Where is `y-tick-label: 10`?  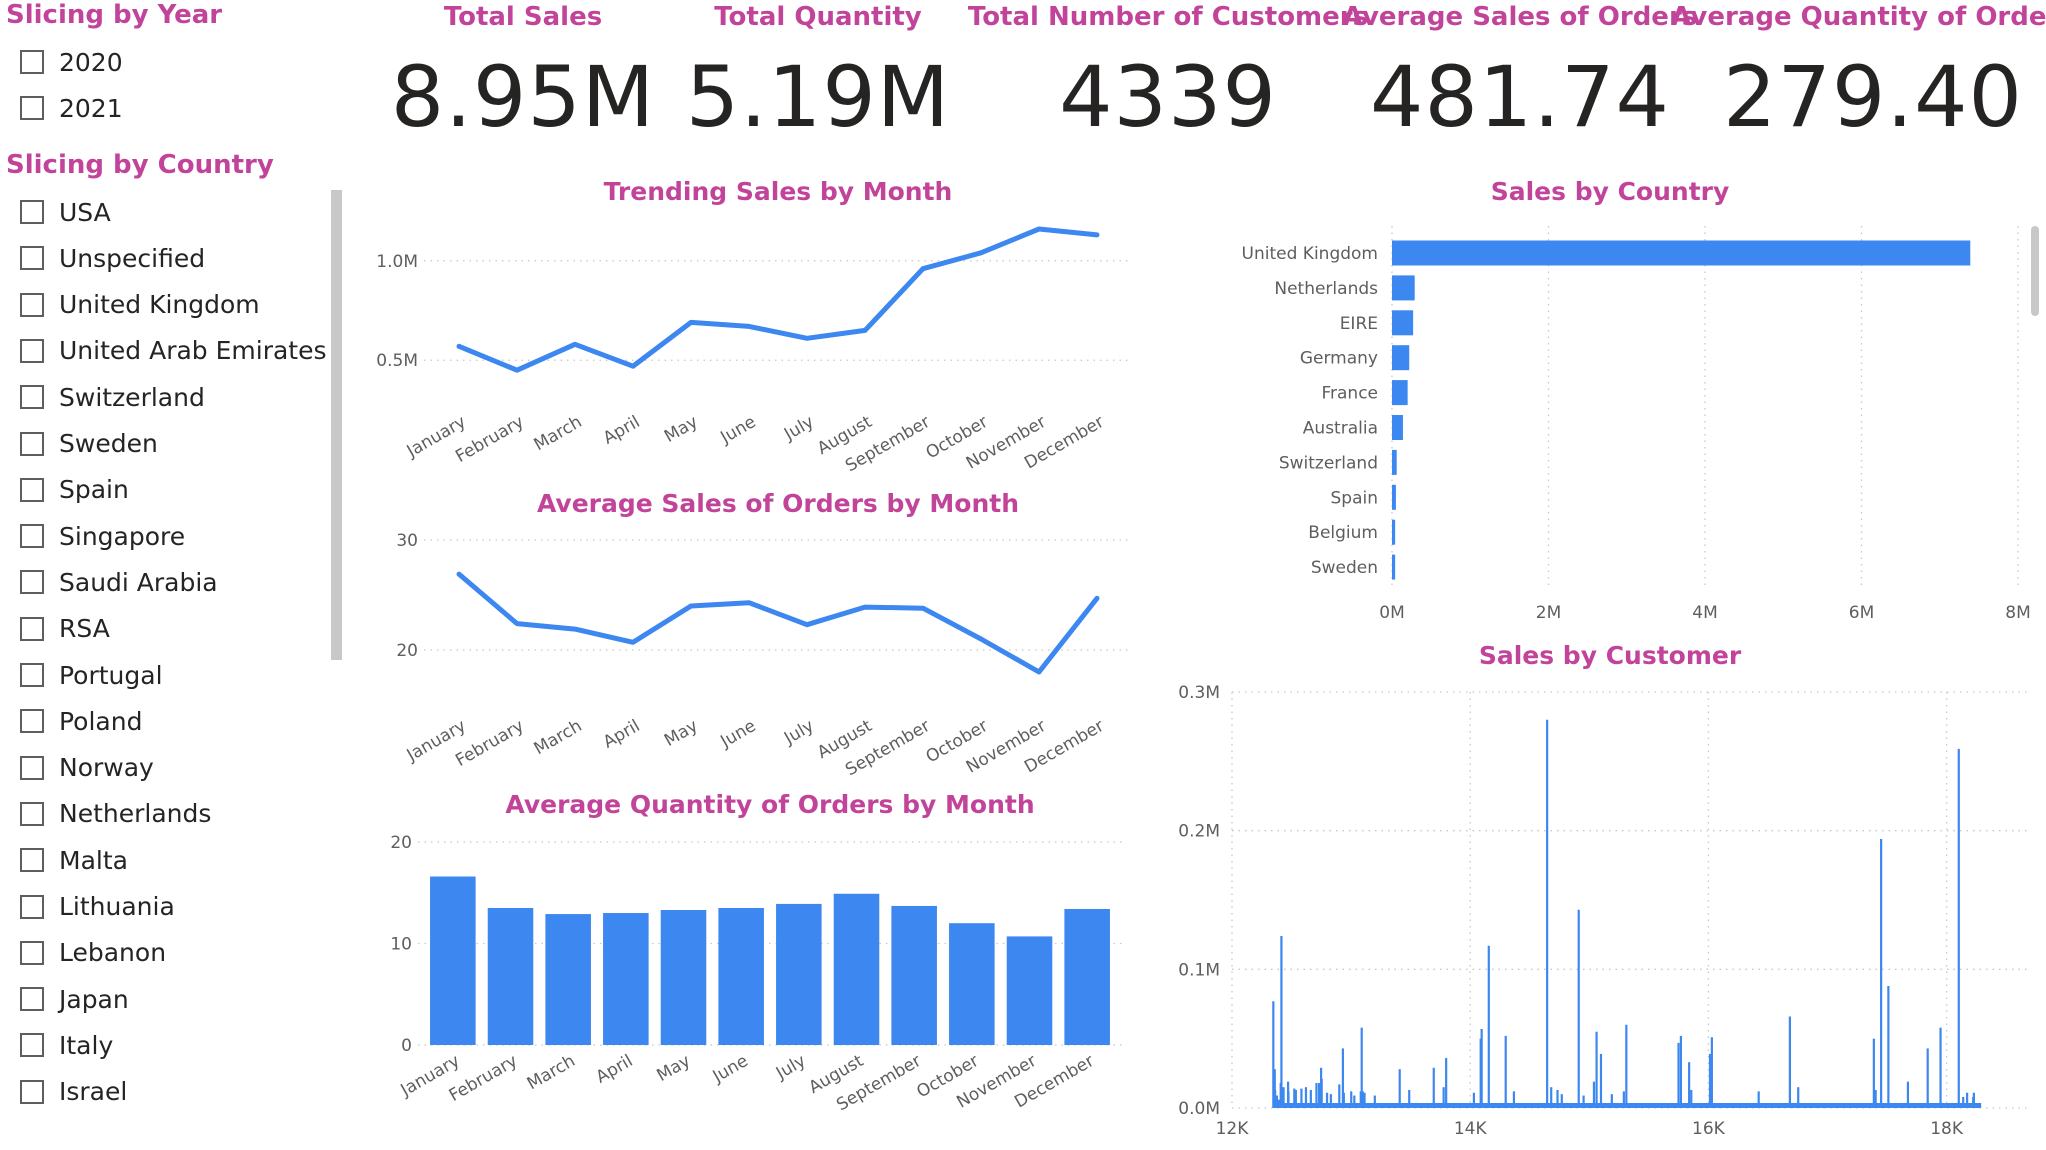 y-tick-label: 10 is located at coordinates (401, 945).